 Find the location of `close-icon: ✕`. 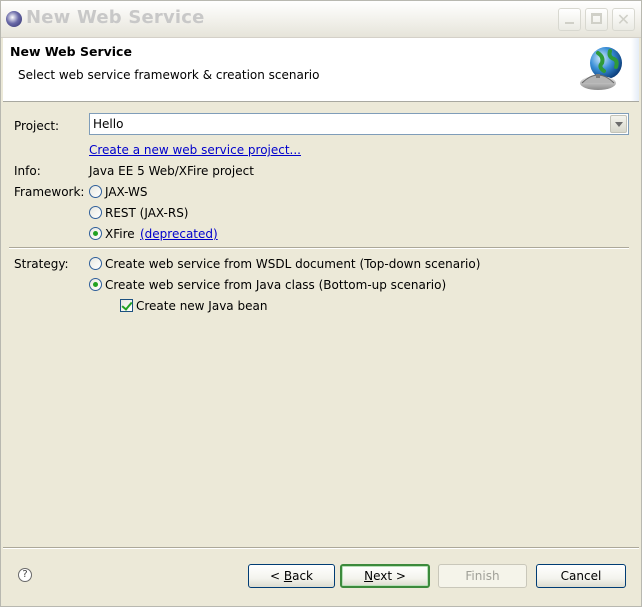

close-icon: ✕ is located at coordinates (623, 19).